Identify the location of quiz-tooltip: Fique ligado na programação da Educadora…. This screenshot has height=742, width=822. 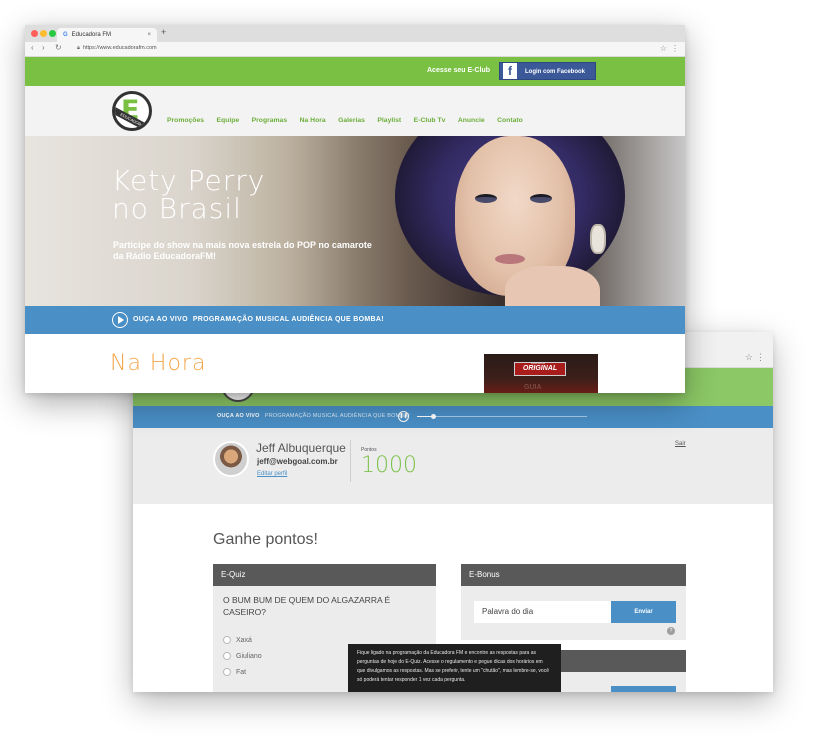
(454, 668).